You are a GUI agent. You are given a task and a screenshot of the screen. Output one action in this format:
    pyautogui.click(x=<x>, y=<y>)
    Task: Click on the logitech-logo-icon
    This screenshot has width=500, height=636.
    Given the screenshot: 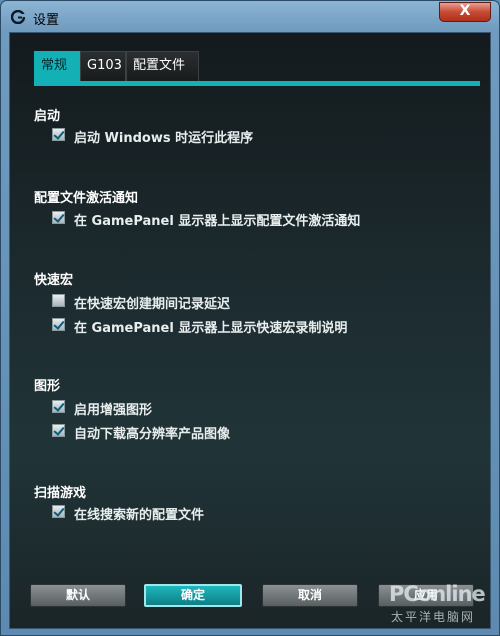 What is the action you would take?
    pyautogui.click(x=18, y=17)
    